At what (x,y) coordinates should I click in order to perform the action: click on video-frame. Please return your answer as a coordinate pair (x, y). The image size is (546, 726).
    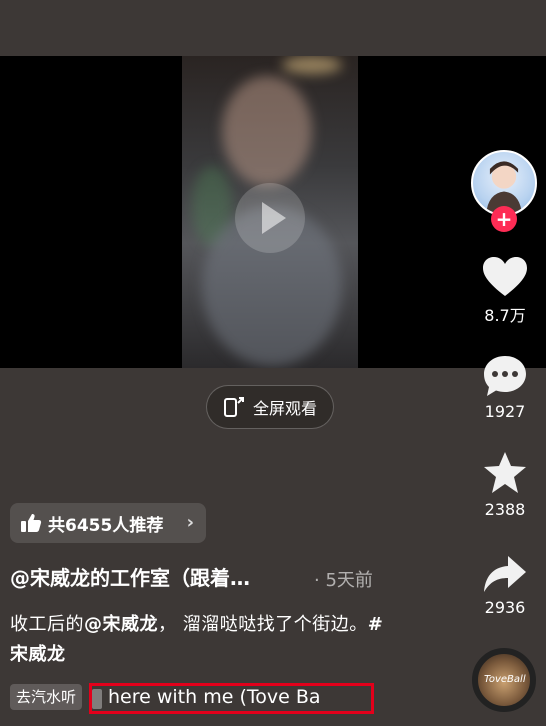
    Looking at the image, I should click on (270, 212).